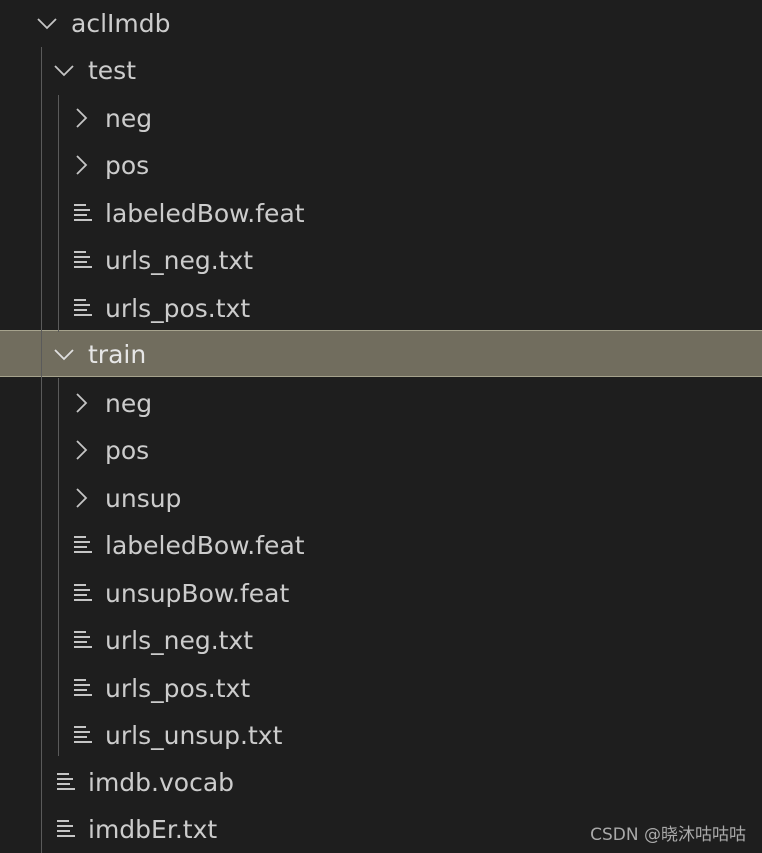 This screenshot has width=762, height=853. I want to click on folder-train-neg: neg, so click(381, 403).